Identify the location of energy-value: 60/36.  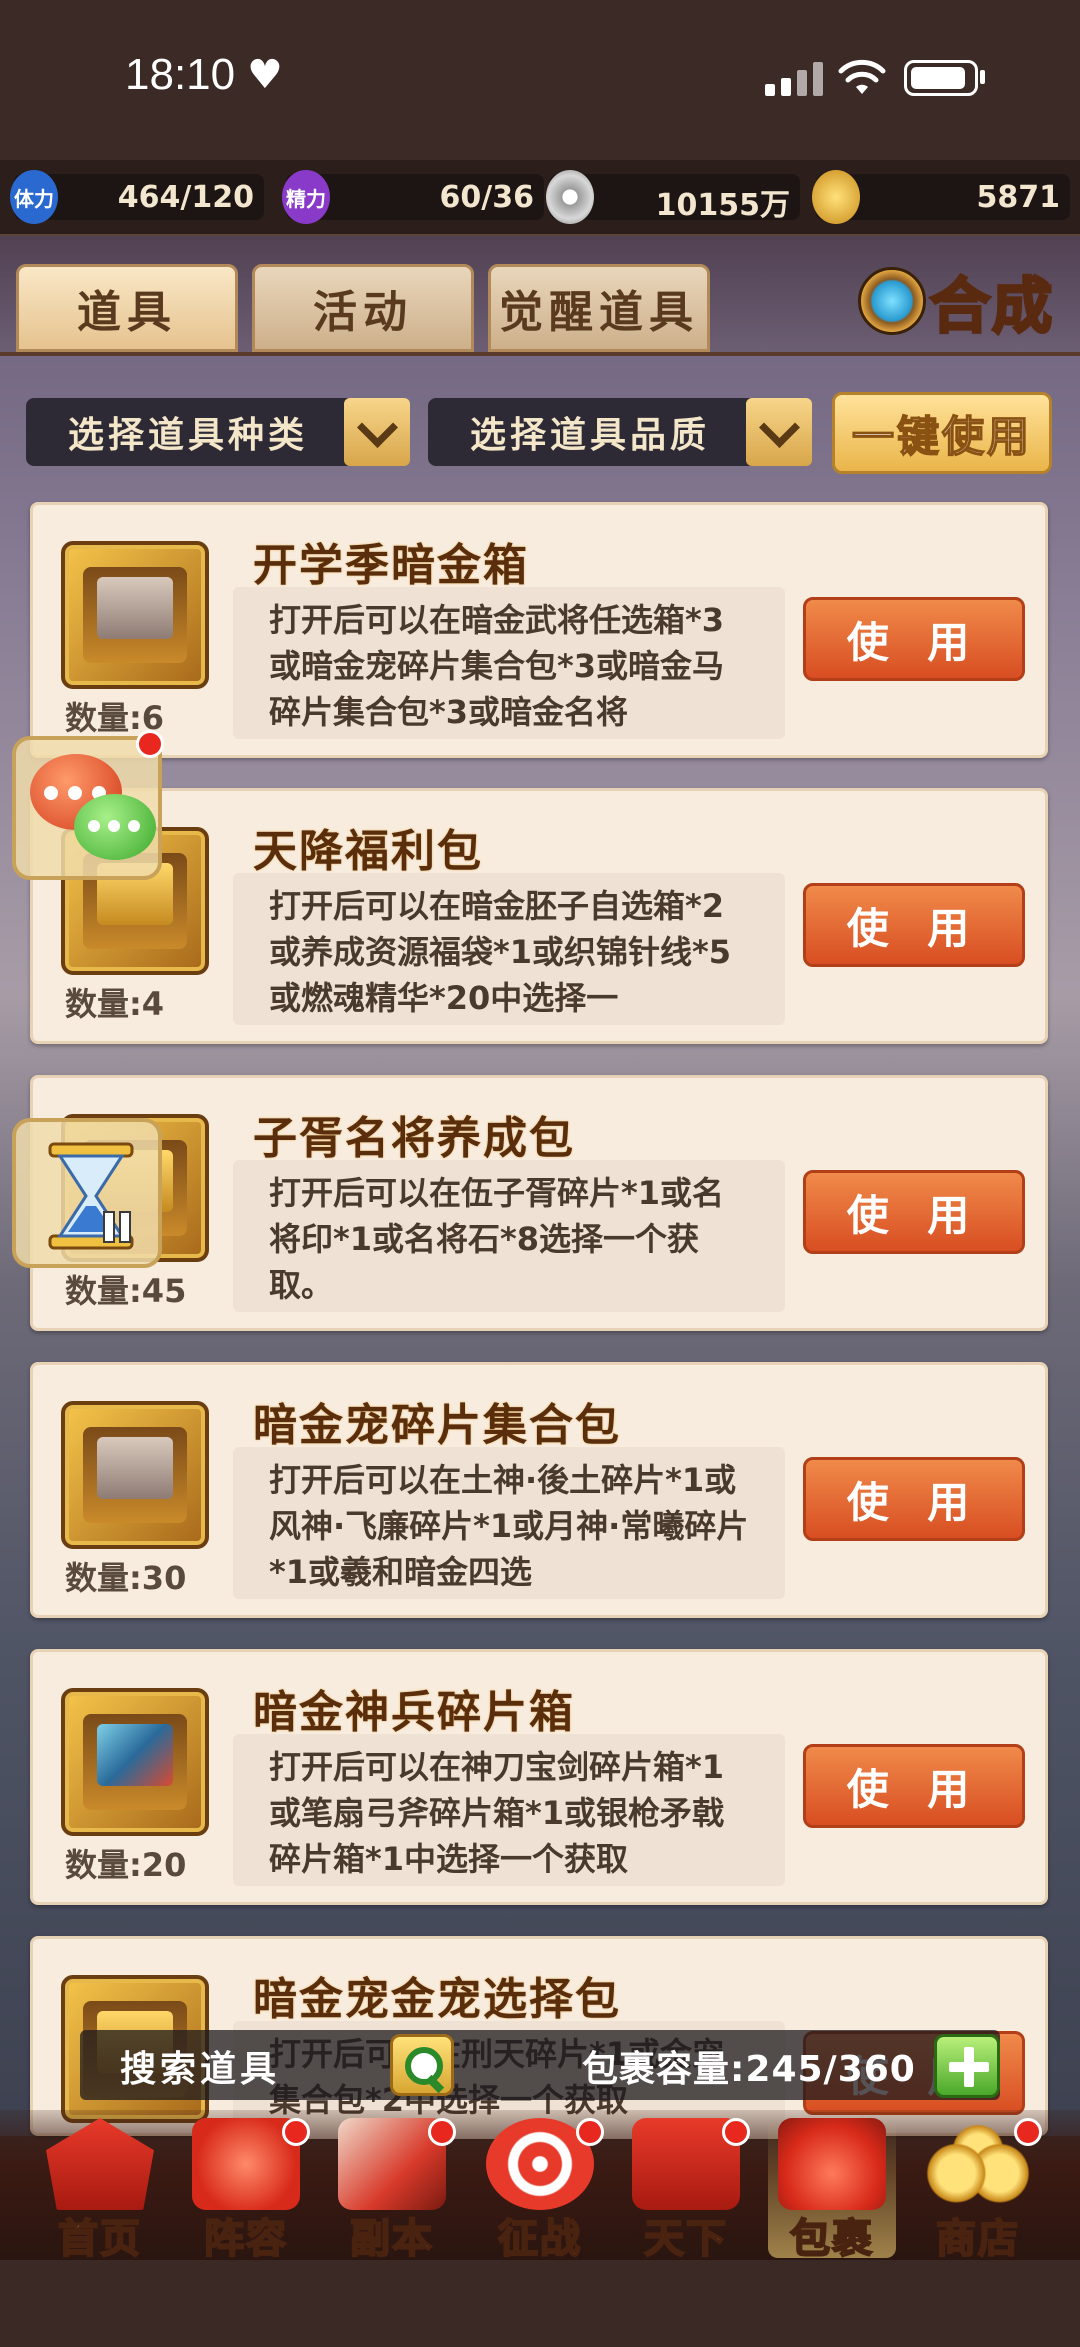
(486, 197).